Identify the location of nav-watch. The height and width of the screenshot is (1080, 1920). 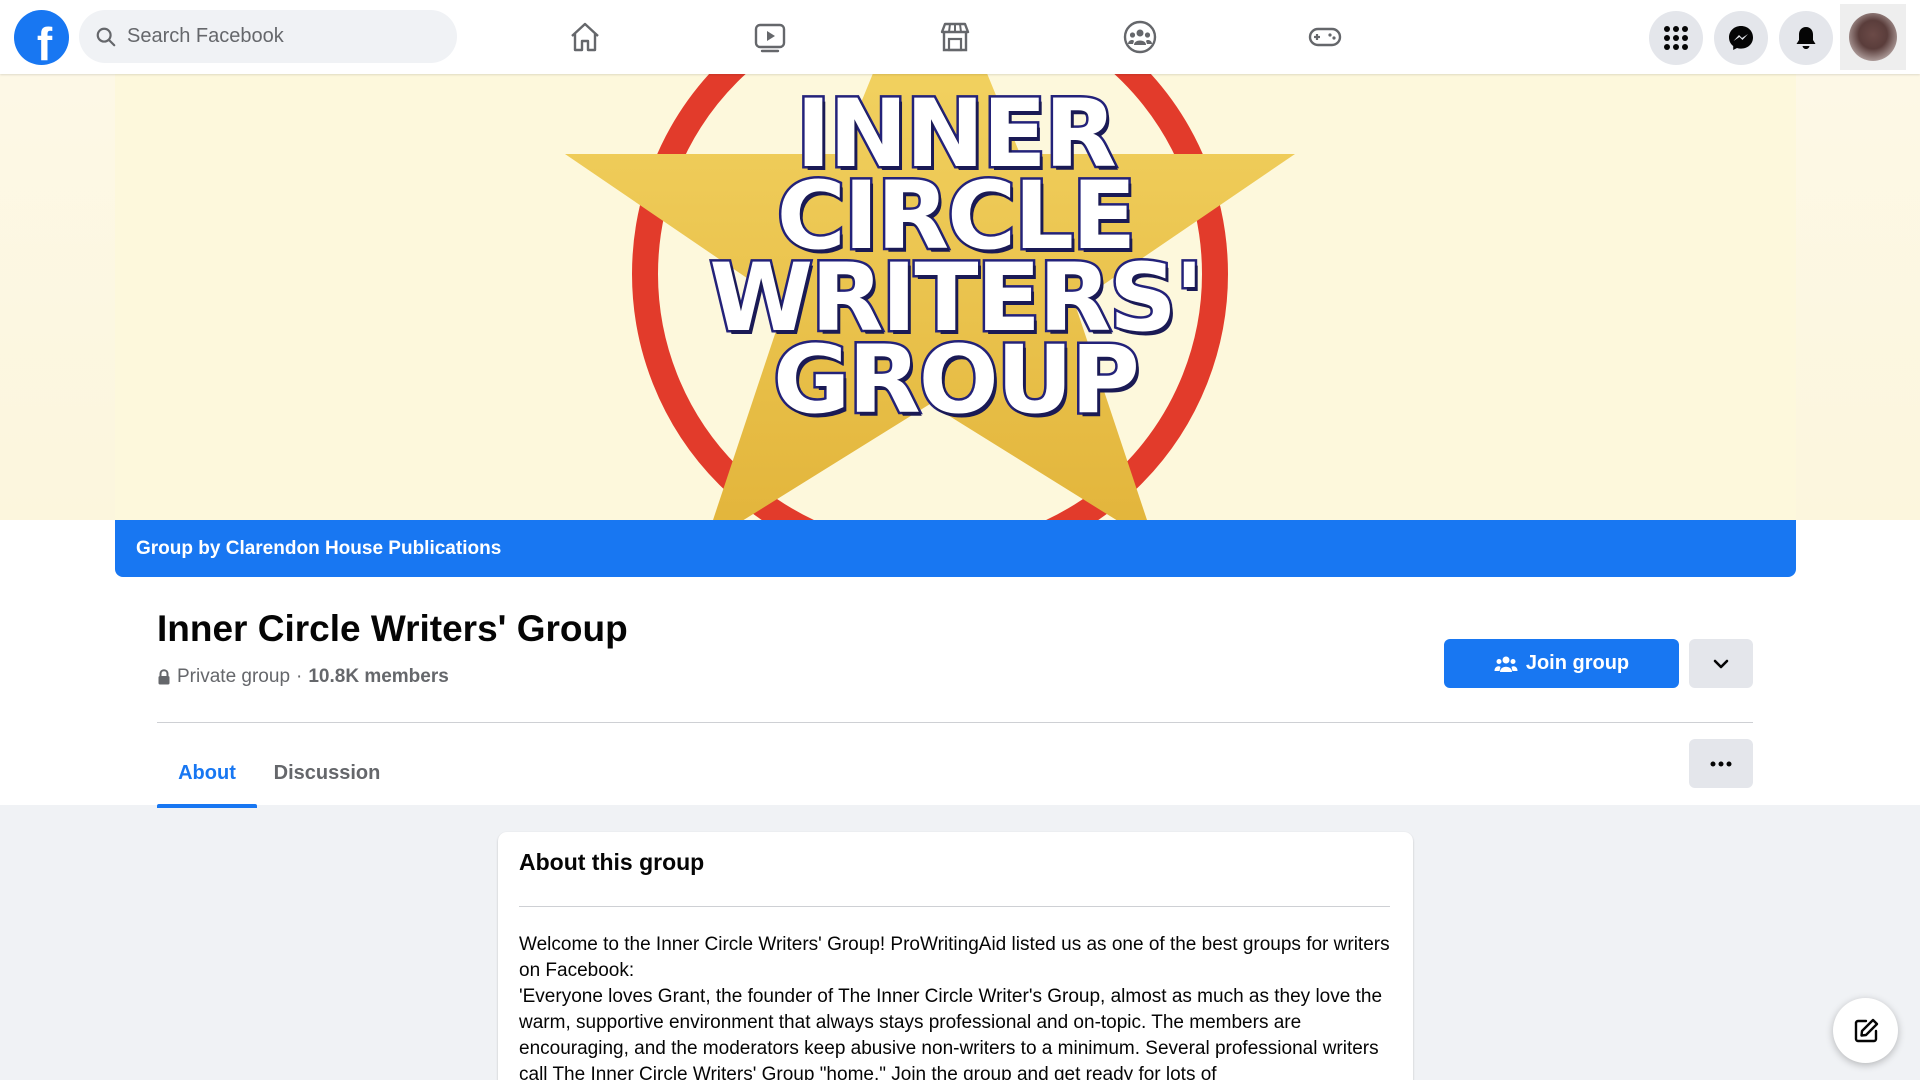
(770, 37).